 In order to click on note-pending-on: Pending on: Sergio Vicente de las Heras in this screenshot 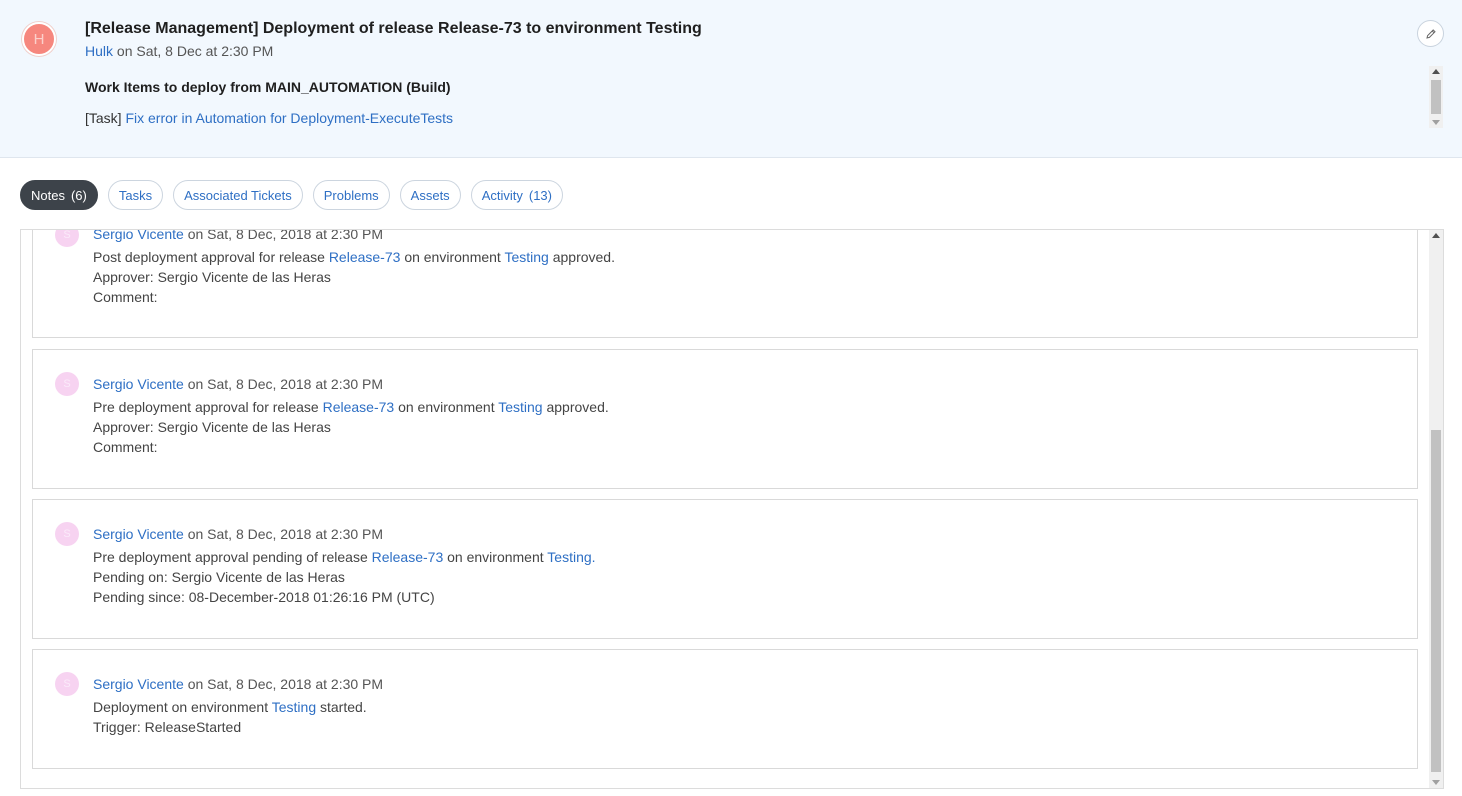, I will do `click(219, 577)`.